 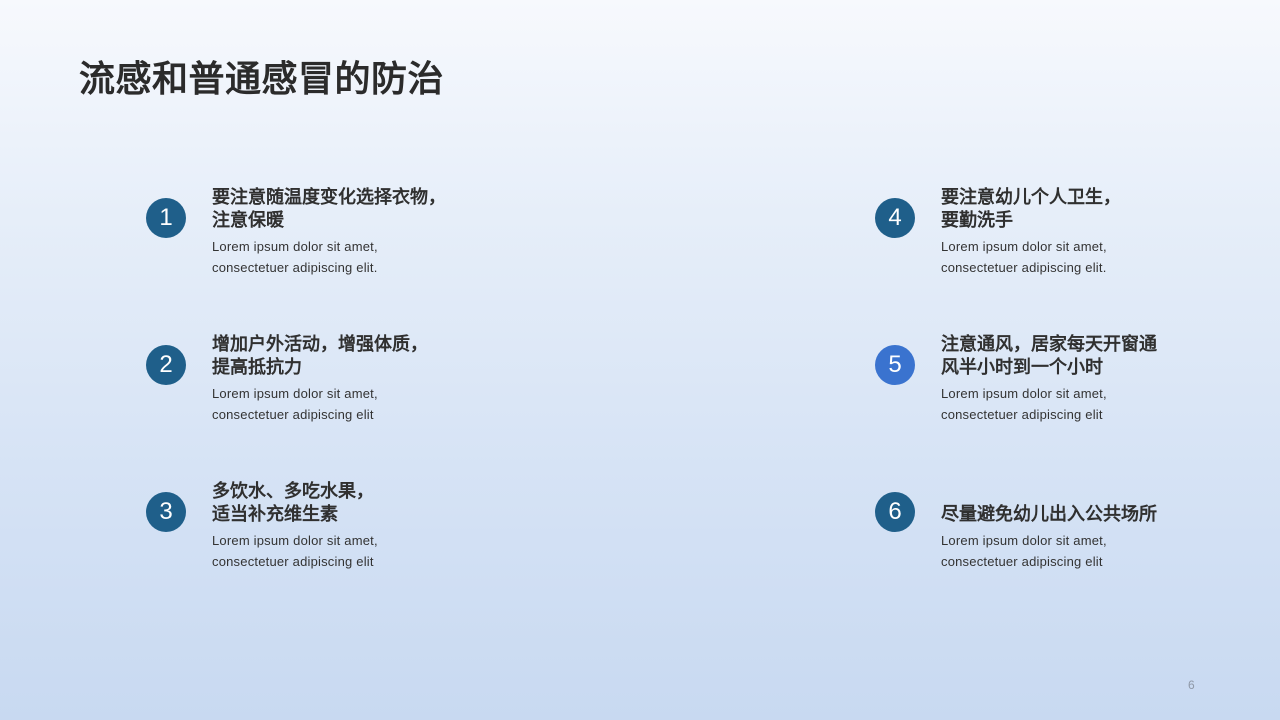 What do you see at coordinates (1022, 367) in the screenshot?
I see `item-heading-line: 风半小时到一个小时` at bounding box center [1022, 367].